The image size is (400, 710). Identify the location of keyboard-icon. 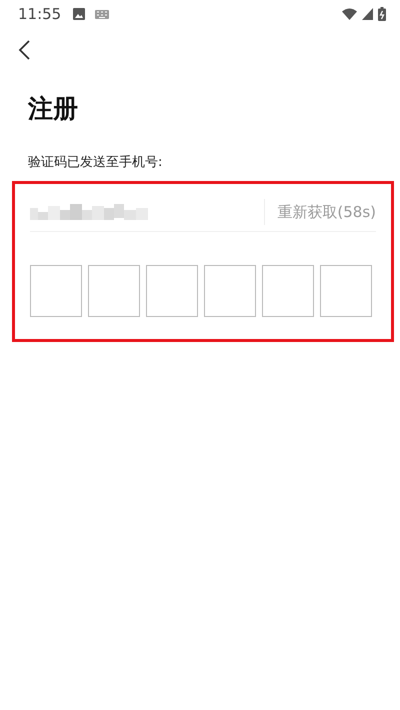
(102, 14).